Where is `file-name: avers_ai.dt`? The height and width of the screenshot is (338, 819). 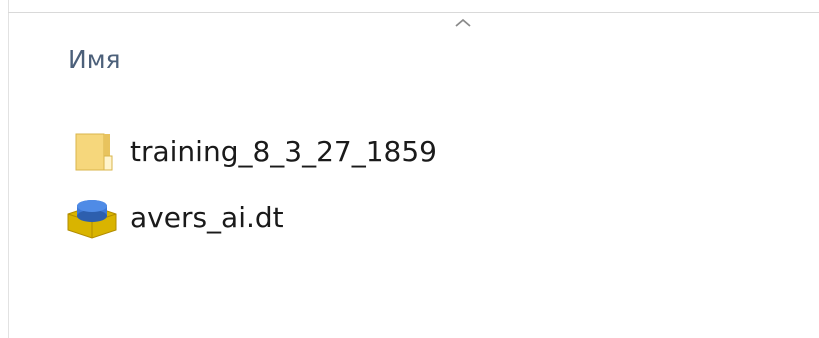 file-name: avers_ai.dt is located at coordinates (207, 217).